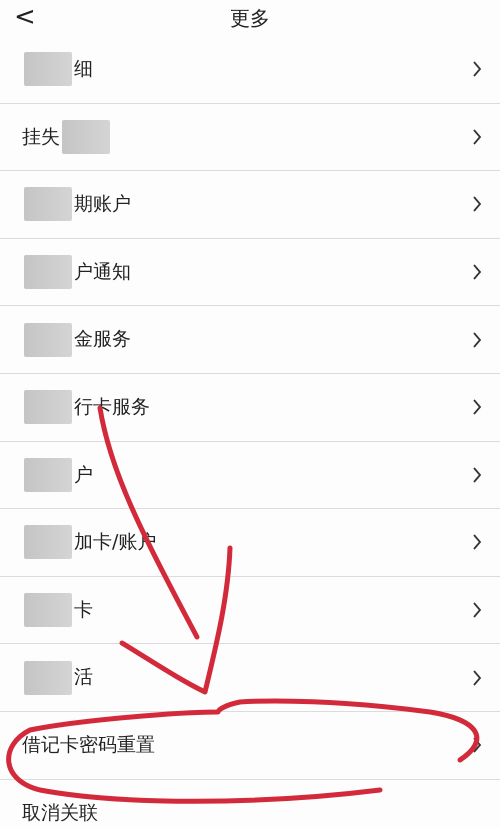 Image resolution: width=500 pixels, height=827 pixels. I want to click on item-label: 取消关联, so click(60, 813).